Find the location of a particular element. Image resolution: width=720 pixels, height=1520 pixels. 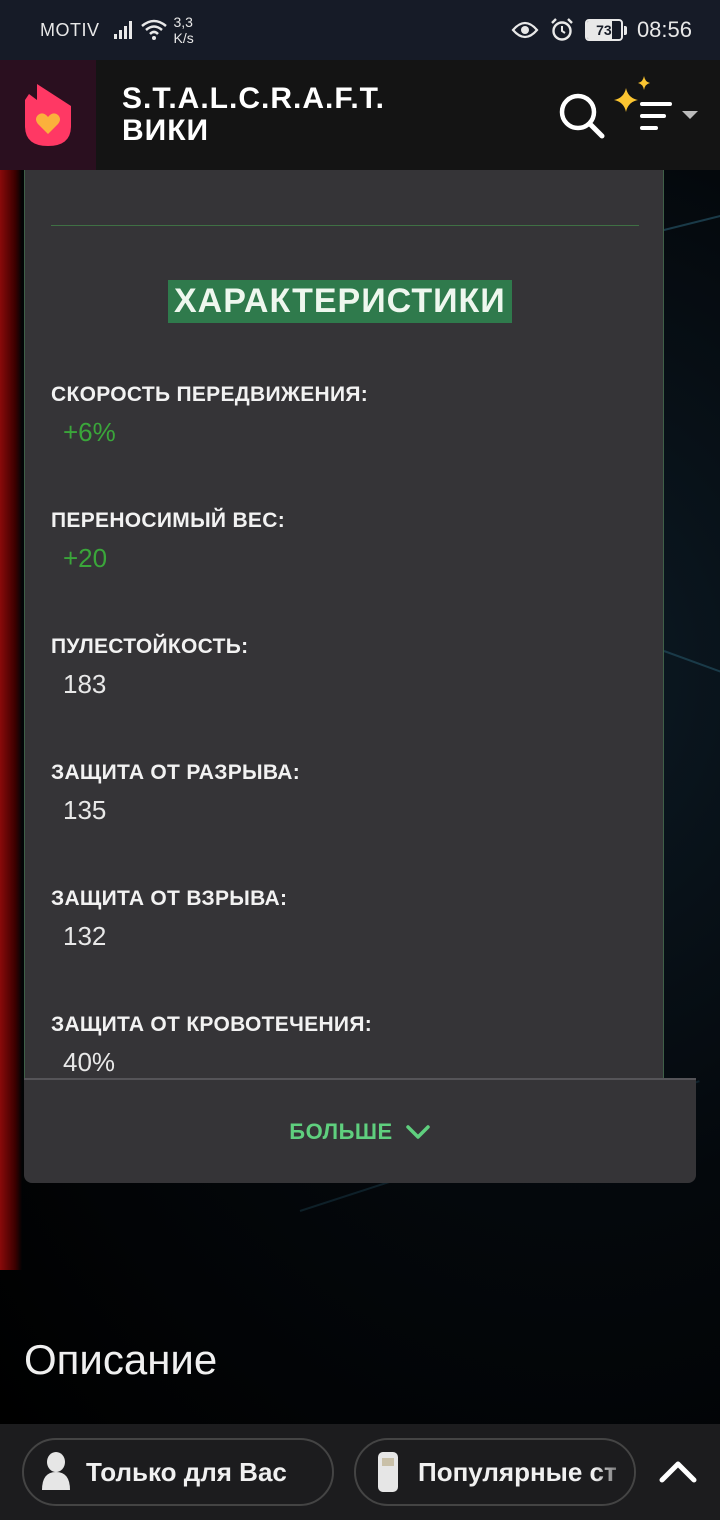

popular-pill: Популярные ст is located at coordinates (495, 1472).